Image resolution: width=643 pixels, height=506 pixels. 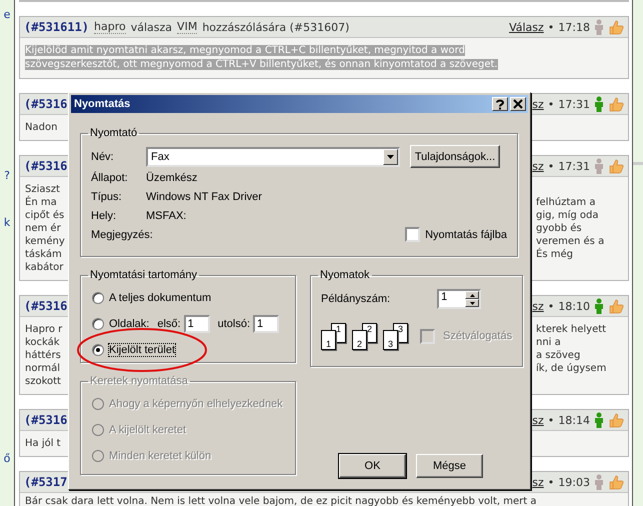 What do you see at coordinates (559, 355) in the screenshot?
I see `post-text: a szöveg` at bounding box center [559, 355].